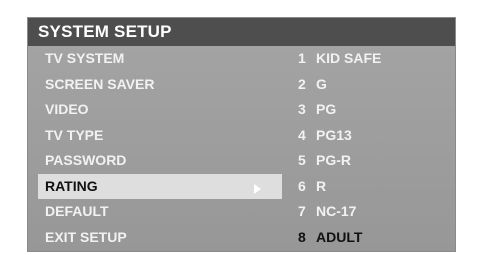  Describe the element at coordinates (326, 109) in the screenshot. I see `rating-option-label: PG` at that location.